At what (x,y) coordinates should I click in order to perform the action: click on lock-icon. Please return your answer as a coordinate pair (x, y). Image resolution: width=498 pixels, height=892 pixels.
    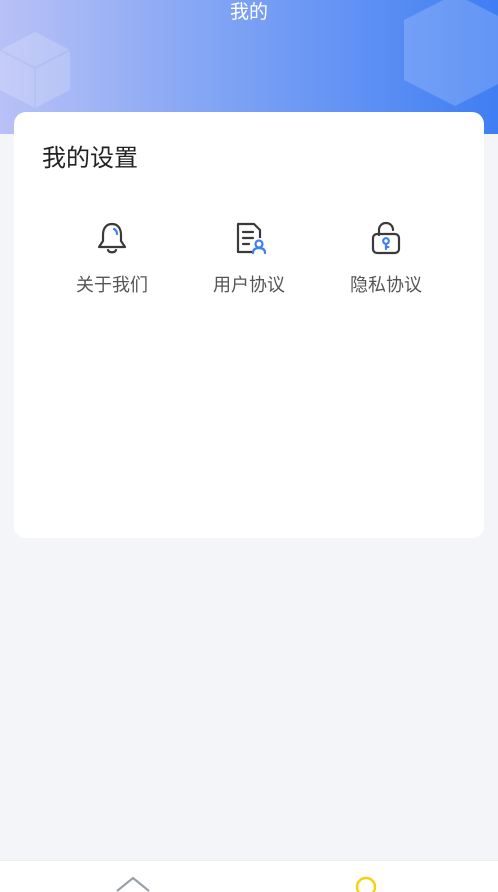
    Looking at the image, I should click on (386, 238).